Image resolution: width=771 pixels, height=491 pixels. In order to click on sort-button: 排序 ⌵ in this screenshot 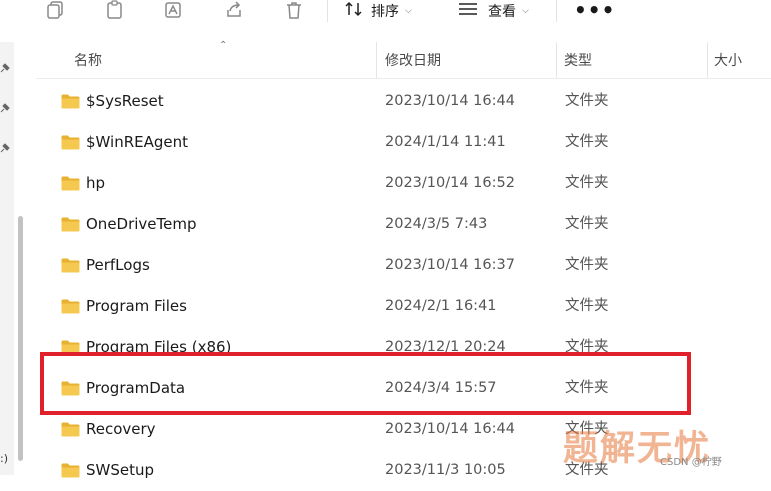, I will do `click(378, 11)`.